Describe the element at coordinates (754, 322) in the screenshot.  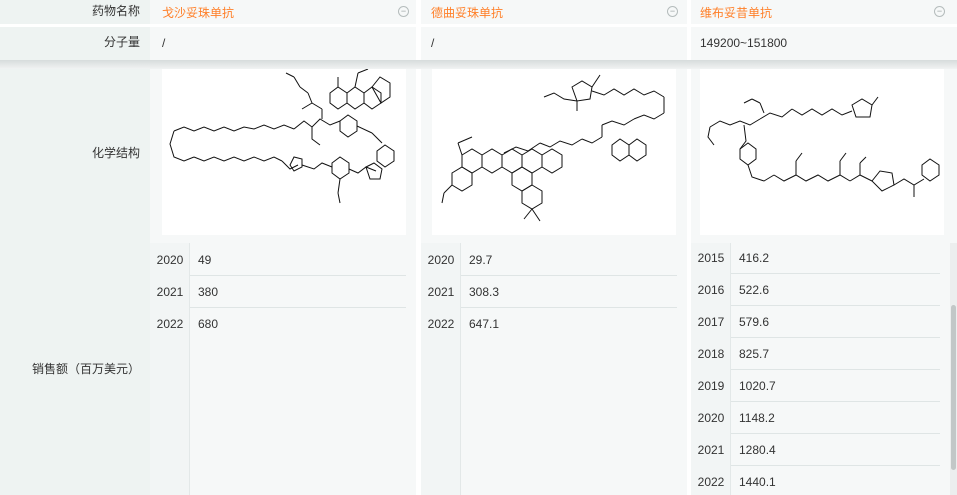
I see `sales-value: 579.6` at that location.